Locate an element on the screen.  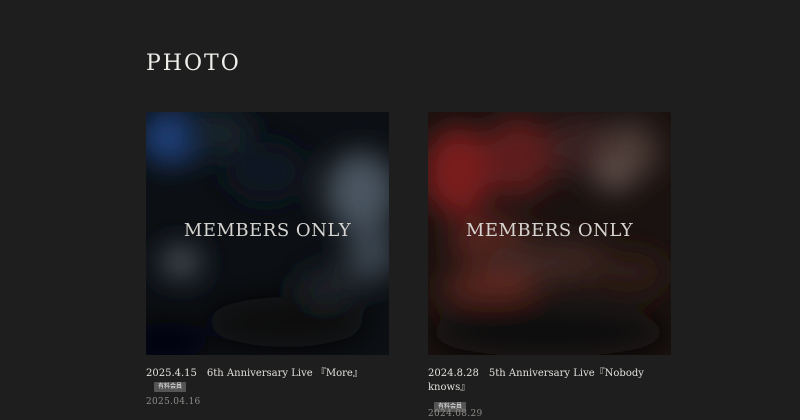
paid-member-badge: 有料会員 is located at coordinates (170, 387).